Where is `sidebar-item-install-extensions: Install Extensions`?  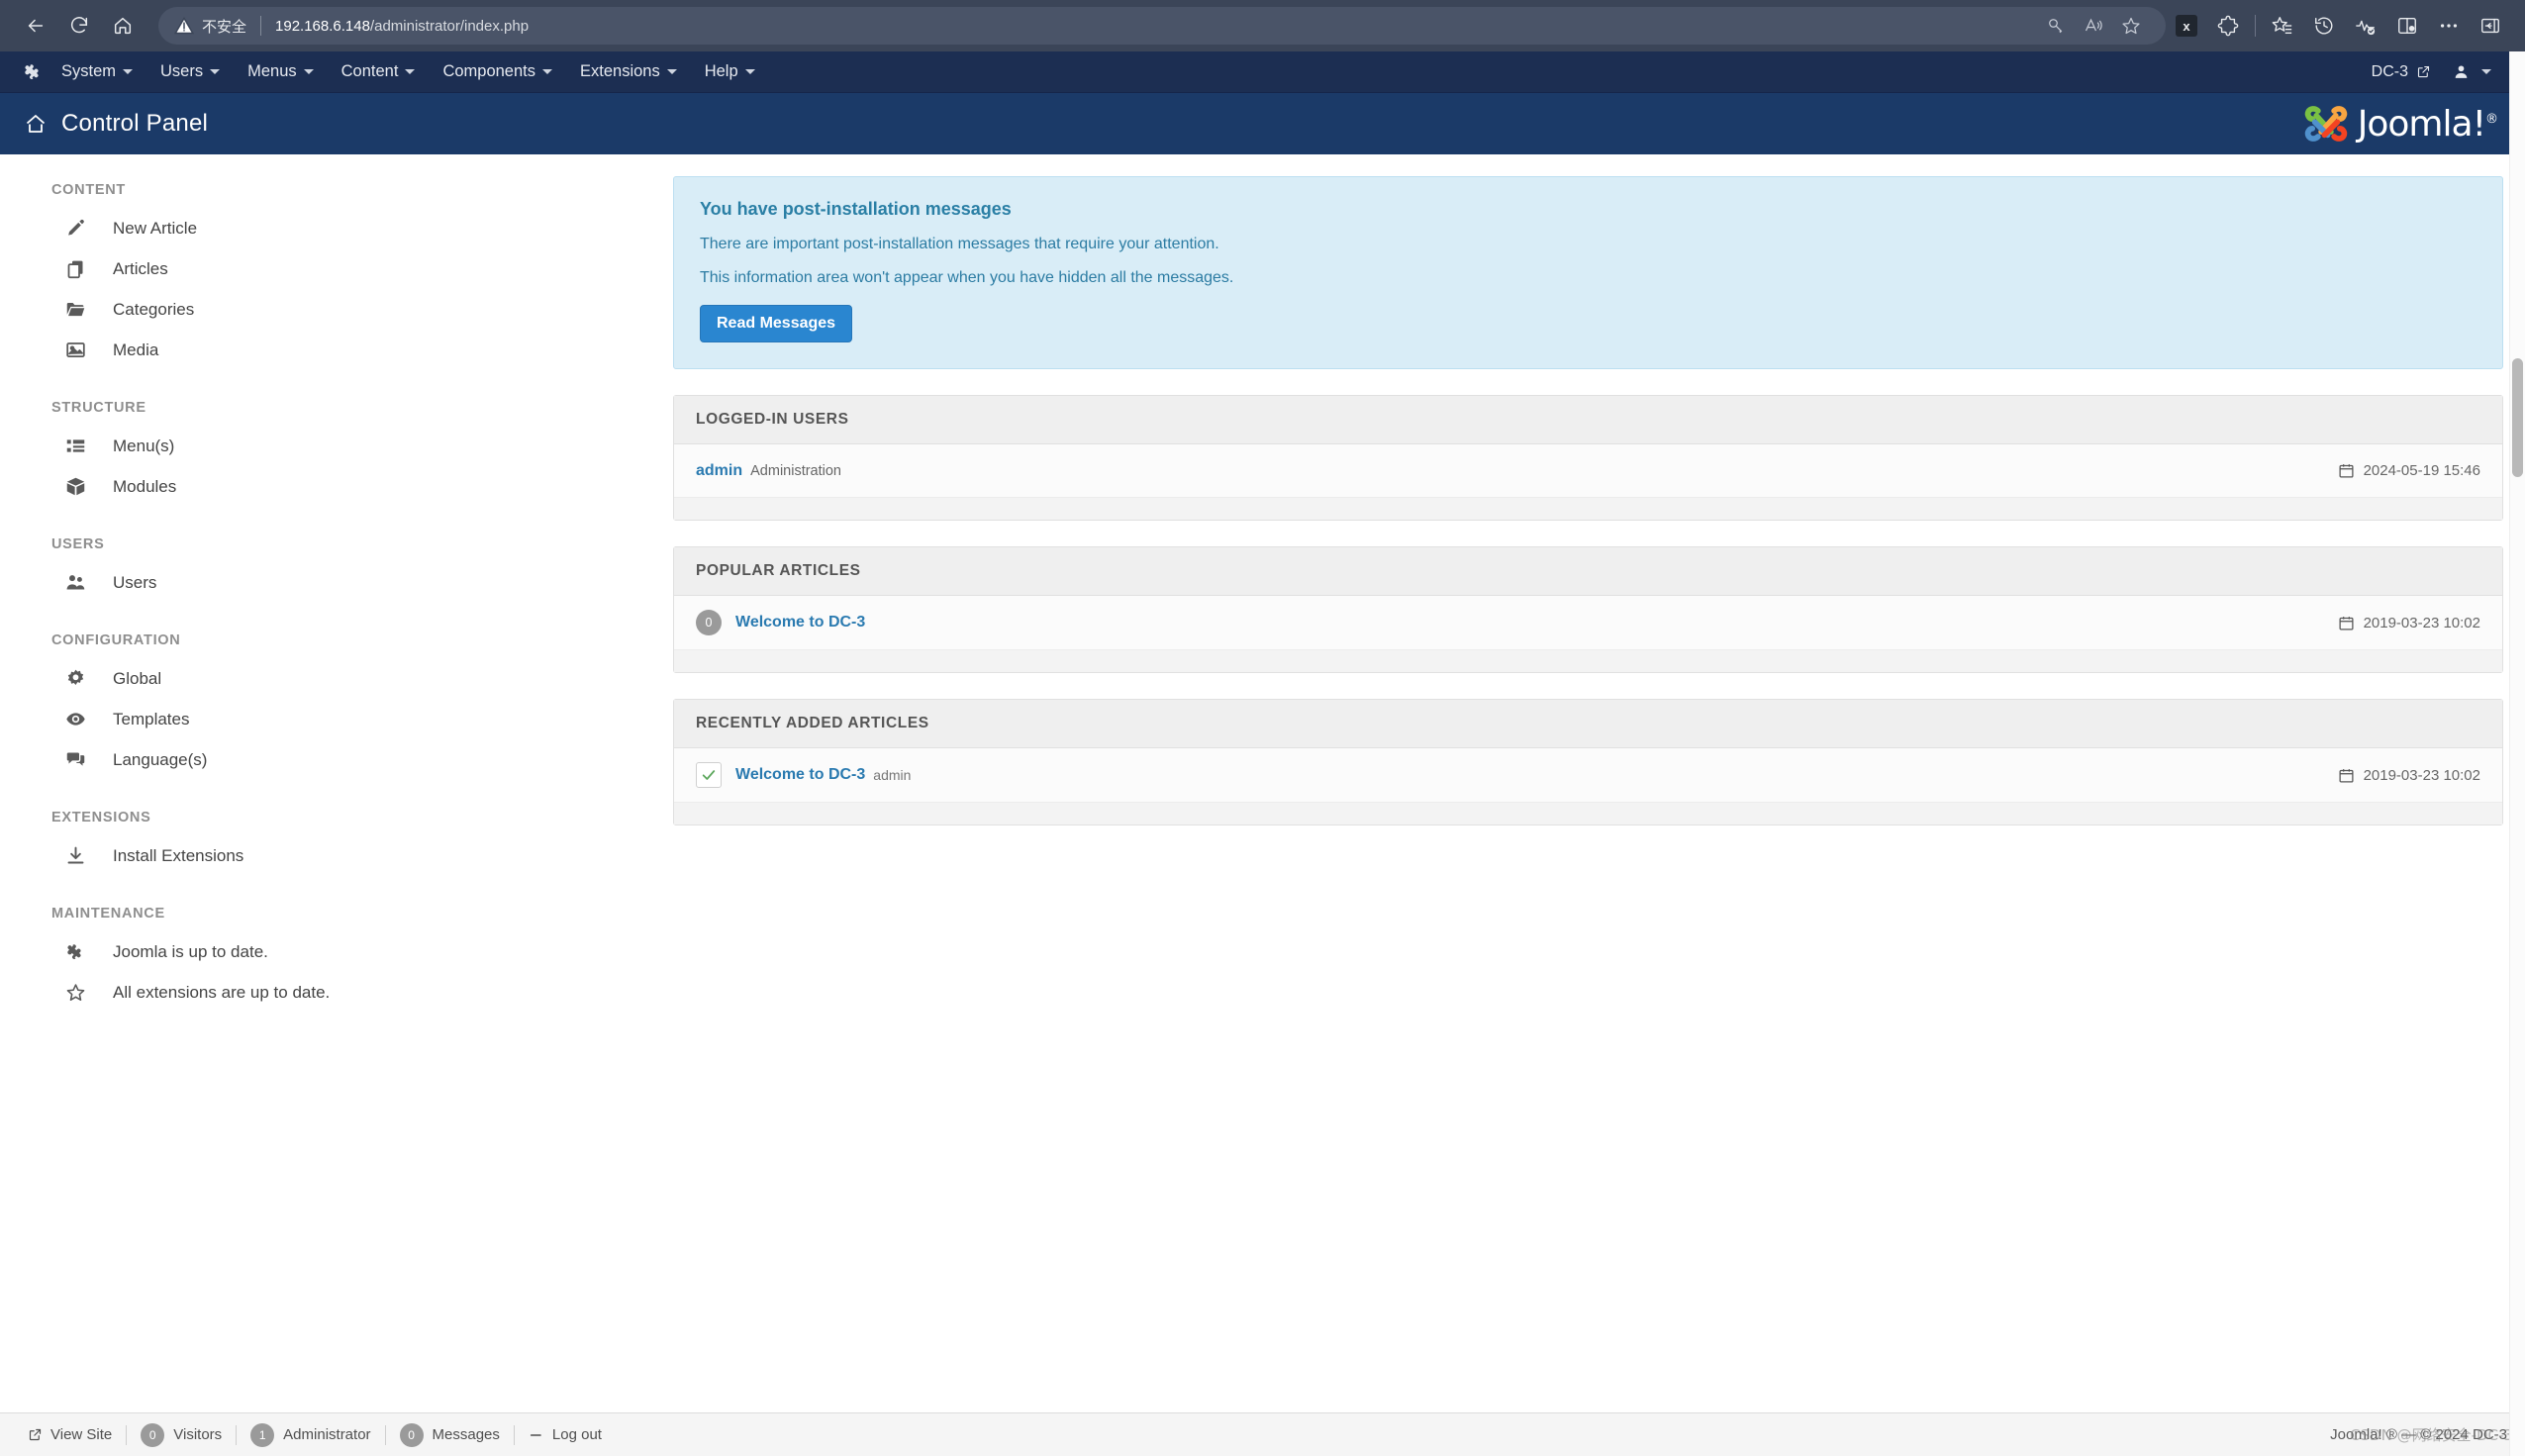
sidebar-item-install-extensions: Install Extensions is located at coordinates (356, 855).